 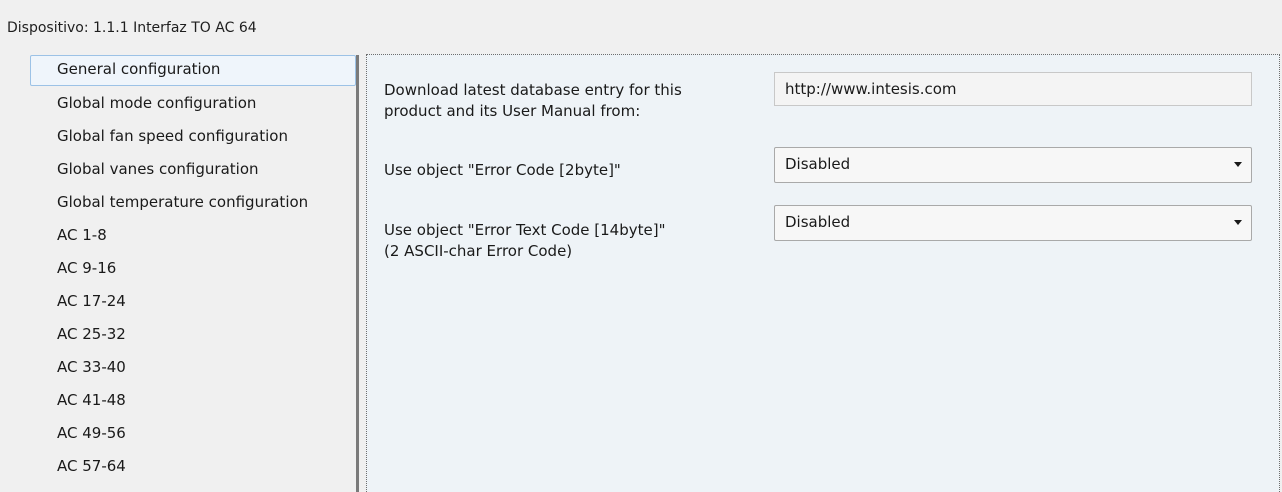 What do you see at coordinates (1013, 165) in the screenshot?
I see `error-code-select: Disabled` at bounding box center [1013, 165].